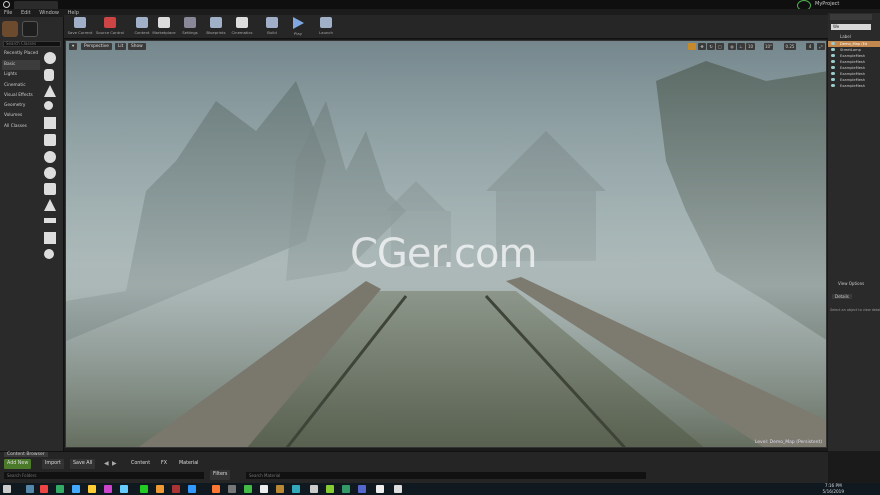 This screenshot has width=880, height=495. Describe the element at coordinates (272, 27) in the screenshot. I see `build-button: Build` at that location.